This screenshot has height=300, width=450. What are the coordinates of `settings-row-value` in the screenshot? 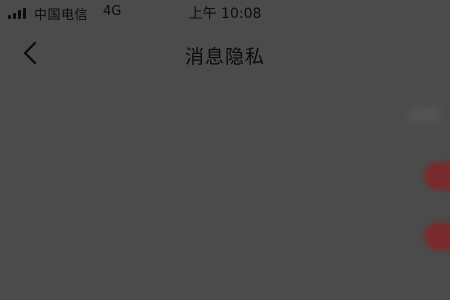 It's located at (425, 115).